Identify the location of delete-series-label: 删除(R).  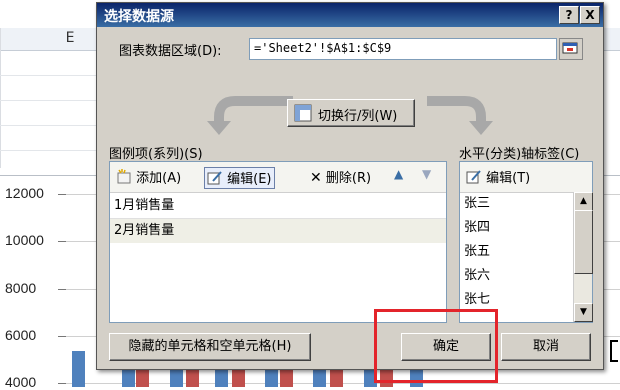
(348, 178).